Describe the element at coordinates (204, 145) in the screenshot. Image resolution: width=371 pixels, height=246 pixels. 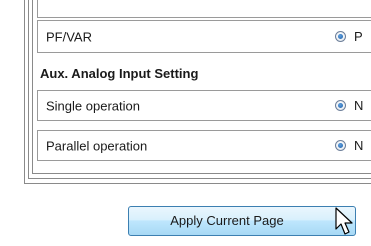
I see `parallel-operation-row: Parallel operation N` at that location.